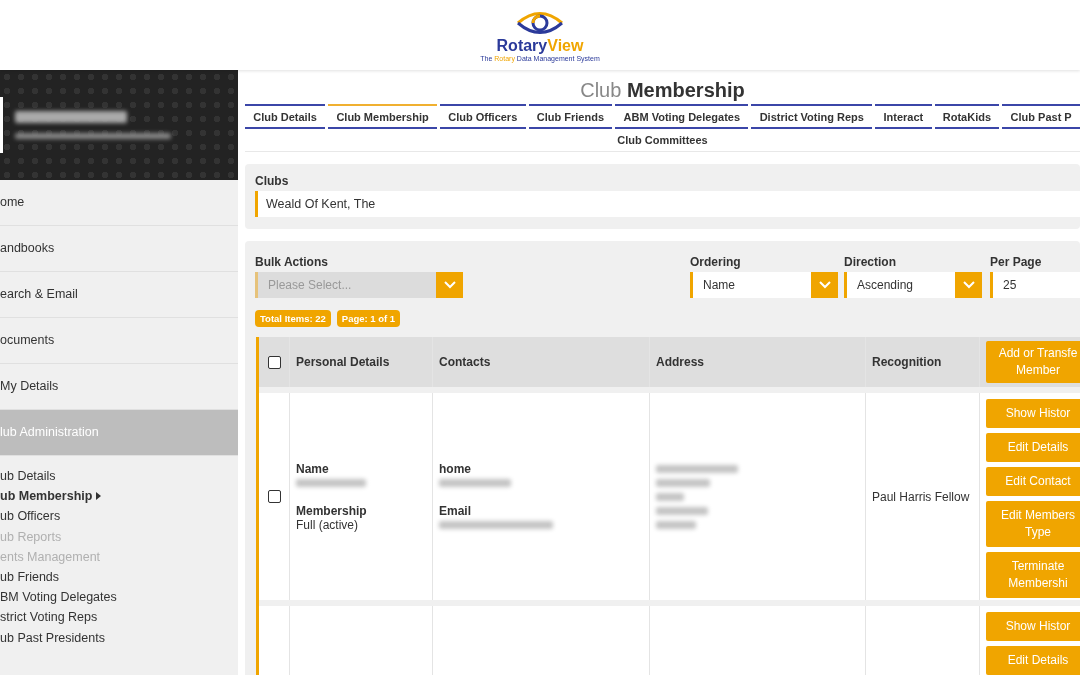 The width and height of the screenshot is (1080, 675). Describe the element at coordinates (680, 362) in the screenshot. I see `column-header: Address` at that location.